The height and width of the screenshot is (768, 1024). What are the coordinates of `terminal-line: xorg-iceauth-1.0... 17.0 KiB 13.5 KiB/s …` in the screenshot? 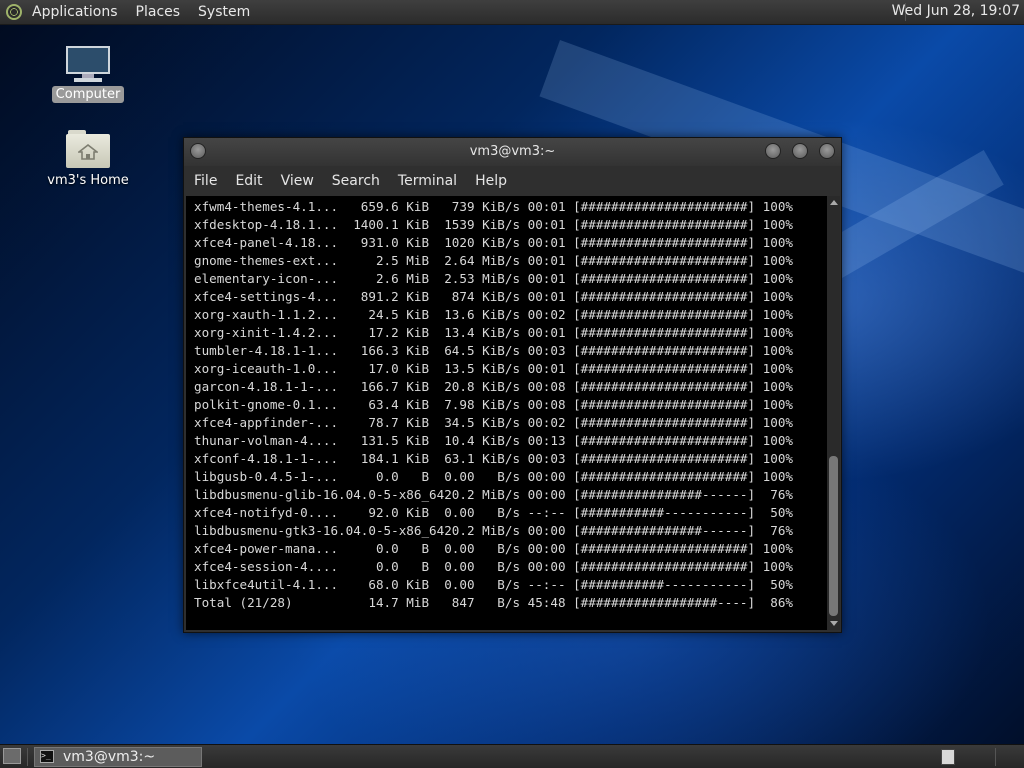 It's located at (493, 368).